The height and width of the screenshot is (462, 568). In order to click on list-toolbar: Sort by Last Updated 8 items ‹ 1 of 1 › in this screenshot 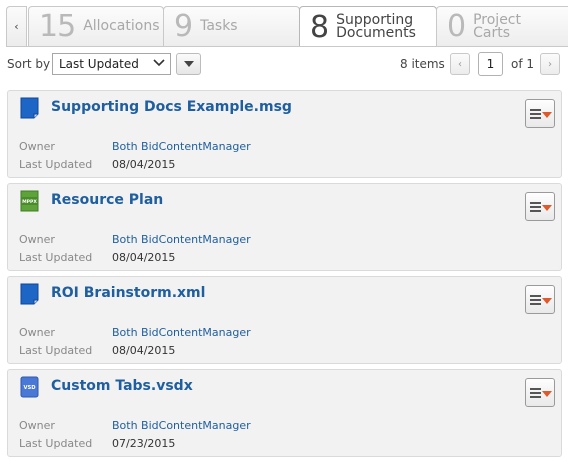, I will do `click(284, 65)`.